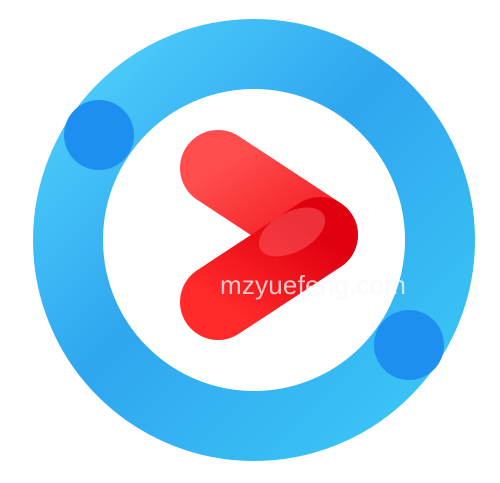 The height and width of the screenshot is (483, 500). I want to click on ring-dot-bottom-right, so click(409, 345).